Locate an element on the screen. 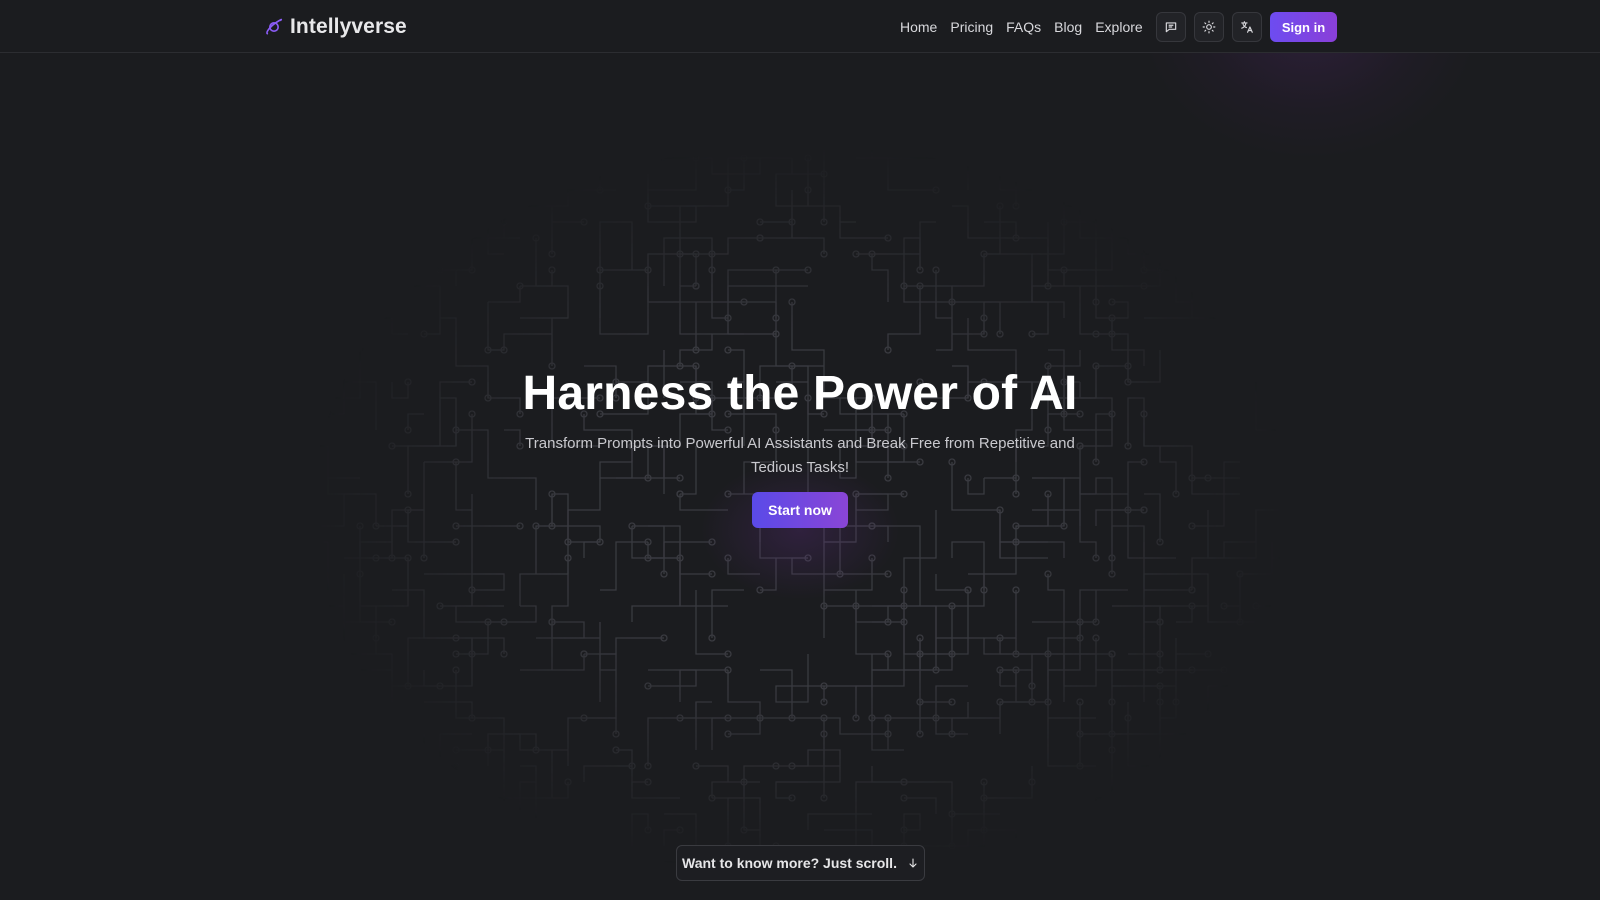 This screenshot has width=1600, height=900. sun-icon is located at coordinates (1209, 27).